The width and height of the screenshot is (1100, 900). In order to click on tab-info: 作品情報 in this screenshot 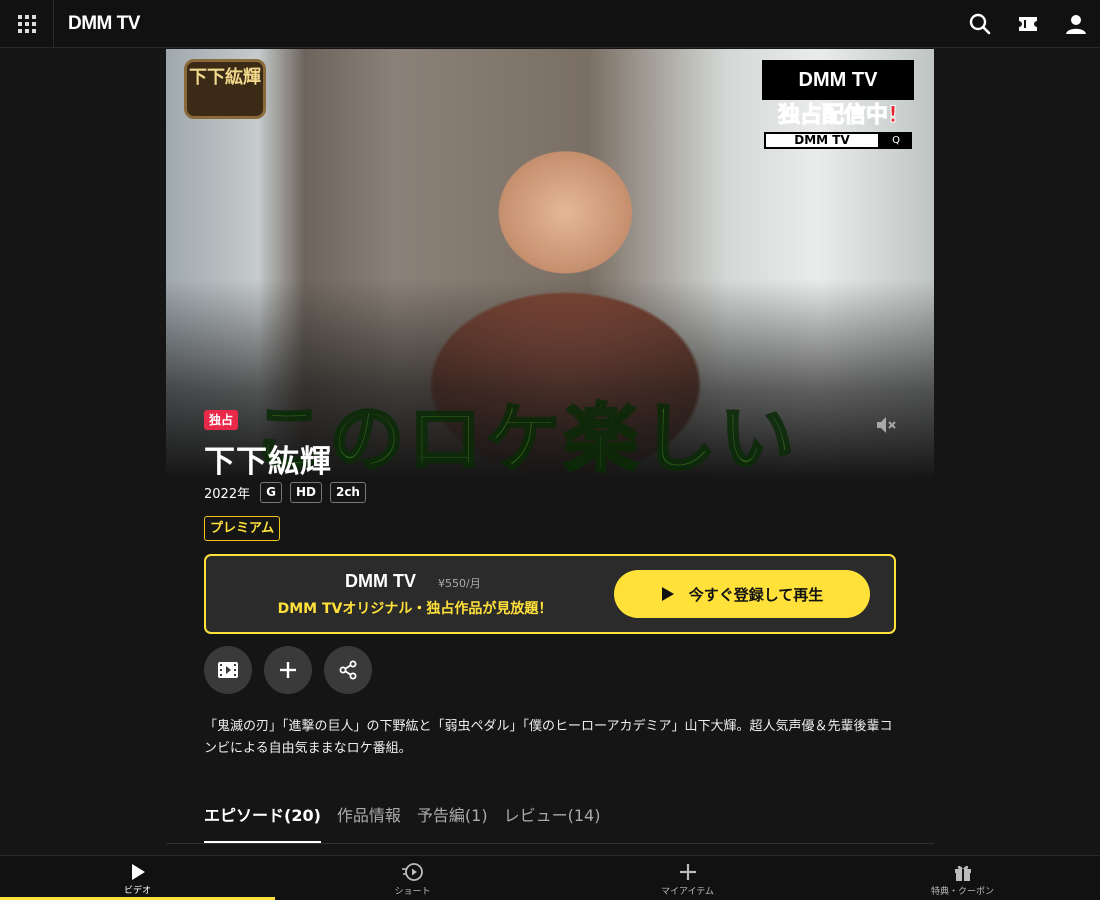, I will do `click(369, 824)`.